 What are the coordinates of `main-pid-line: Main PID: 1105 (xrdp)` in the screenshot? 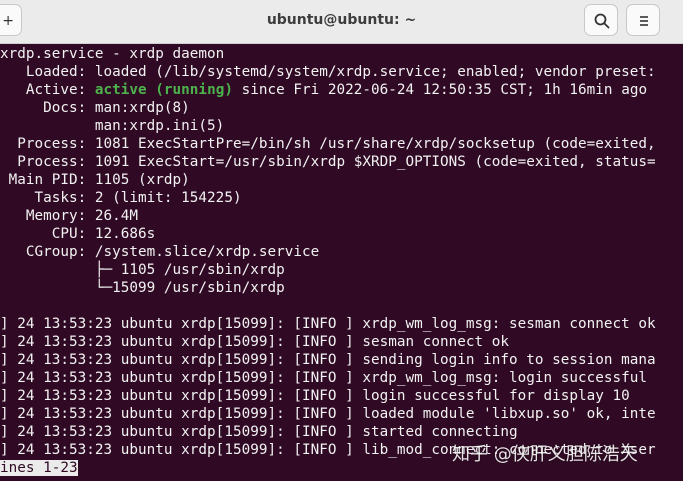 It's located at (95, 180).